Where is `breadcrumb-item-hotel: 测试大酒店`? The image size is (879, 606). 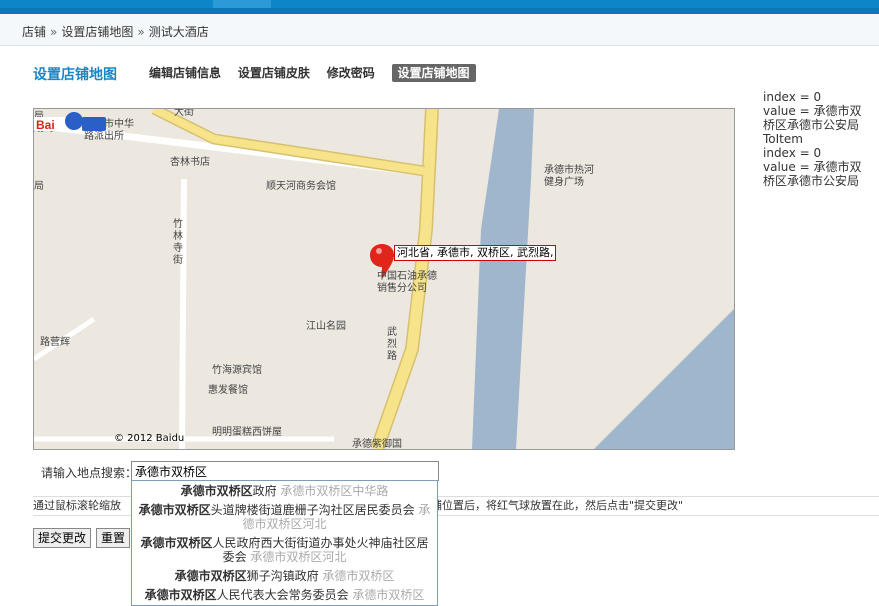 breadcrumb-item-hotel: 测试大酒店 is located at coordinates (178, 32).